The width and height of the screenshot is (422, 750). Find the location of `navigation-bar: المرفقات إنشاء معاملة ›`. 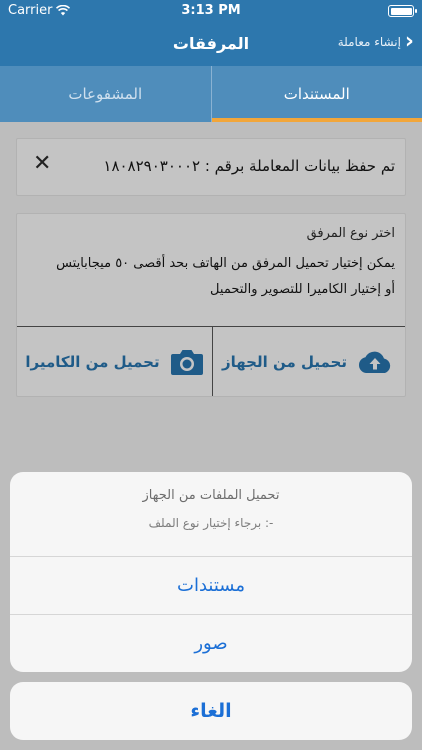

navigation-bar: المرفقات إنشاء معاملة › is located at coordinates (211, 44).